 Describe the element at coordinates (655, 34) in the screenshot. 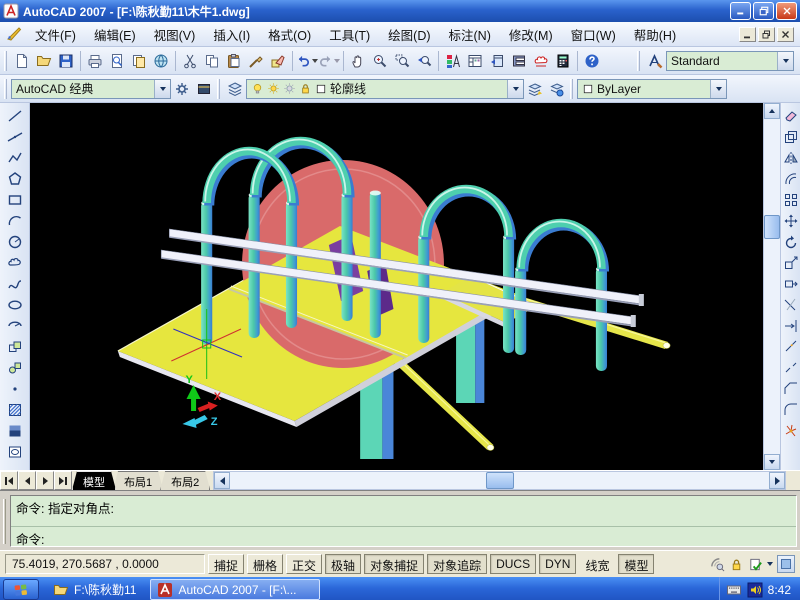

I see `menu-help: 帮助(H)` at that location.